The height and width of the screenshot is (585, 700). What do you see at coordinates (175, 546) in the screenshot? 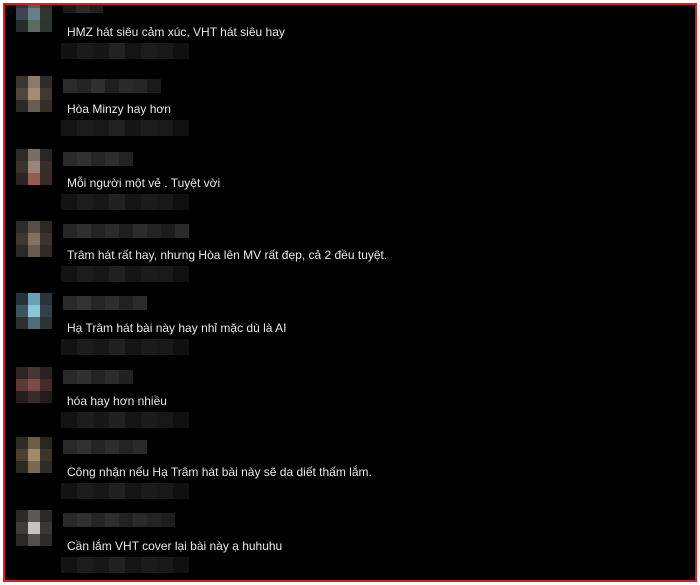
I see `comment-text: Cần lắm VHT cover lại bài này ạ huhuhu` at bounding box center [175, 546].